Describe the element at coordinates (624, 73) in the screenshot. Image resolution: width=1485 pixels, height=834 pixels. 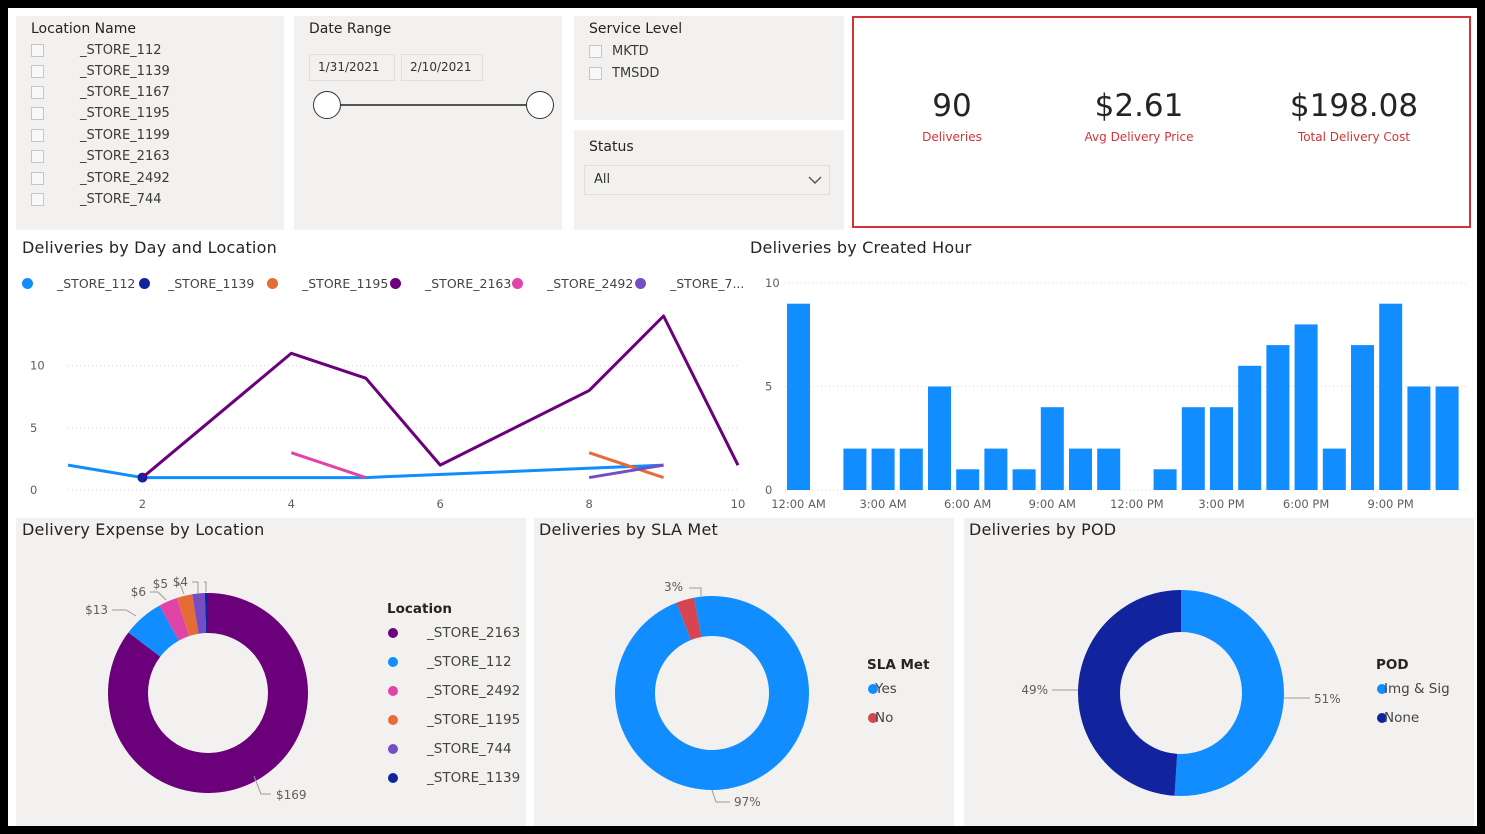
I see `service-level-option: TMSDD` at that location.